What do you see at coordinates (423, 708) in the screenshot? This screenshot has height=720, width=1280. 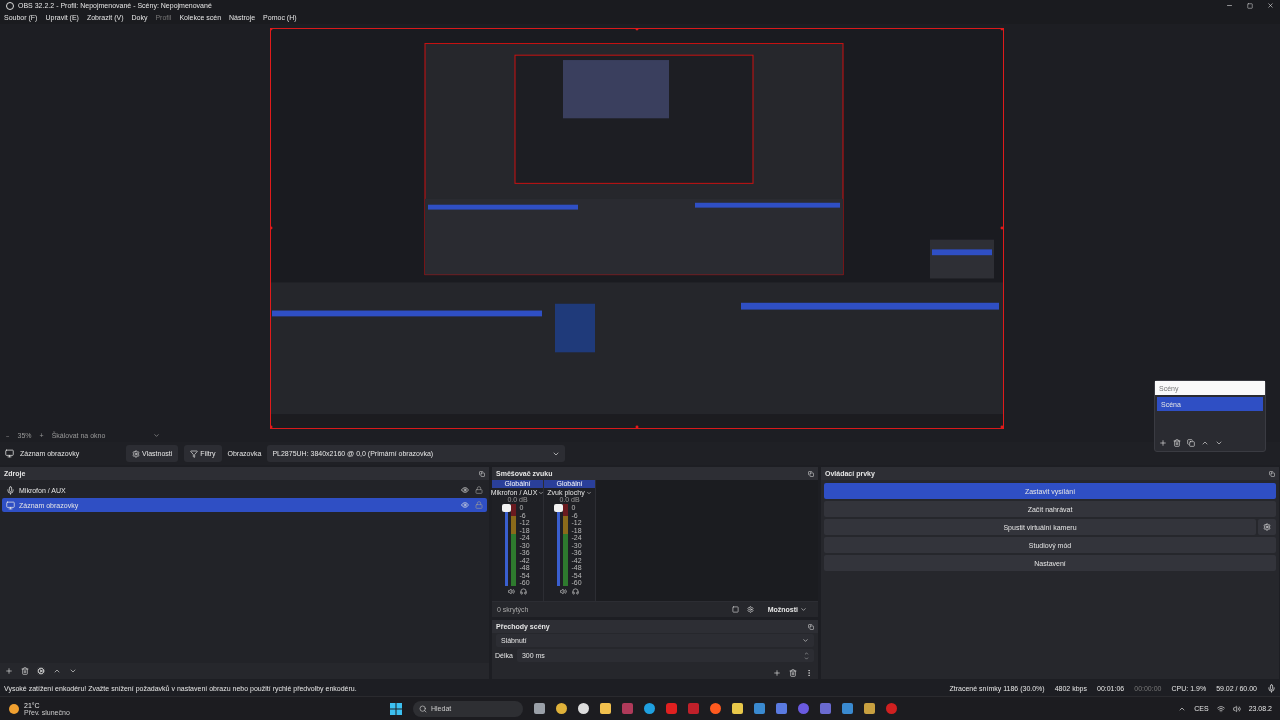 I see `search-icon` at bounding box center [423, 708].